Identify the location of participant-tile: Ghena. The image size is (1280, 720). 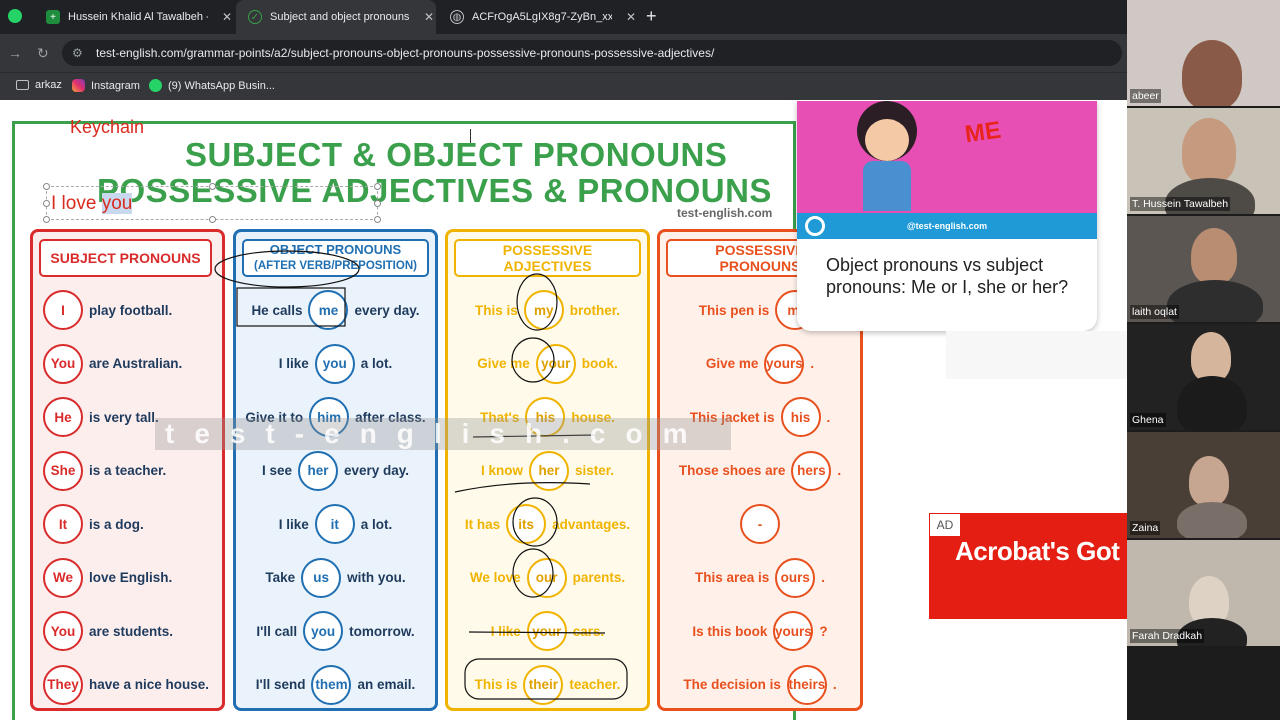
(1203, 377).